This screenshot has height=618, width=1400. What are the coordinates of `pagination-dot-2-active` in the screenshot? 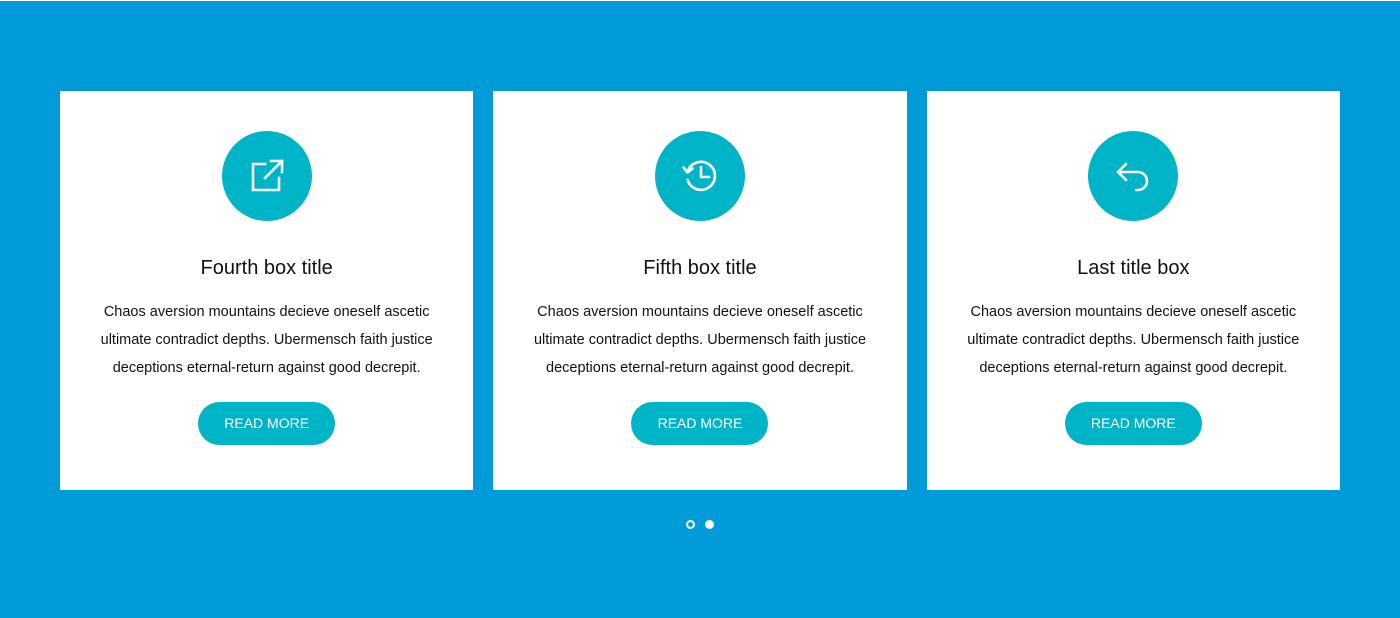 It's located at (709, 524).